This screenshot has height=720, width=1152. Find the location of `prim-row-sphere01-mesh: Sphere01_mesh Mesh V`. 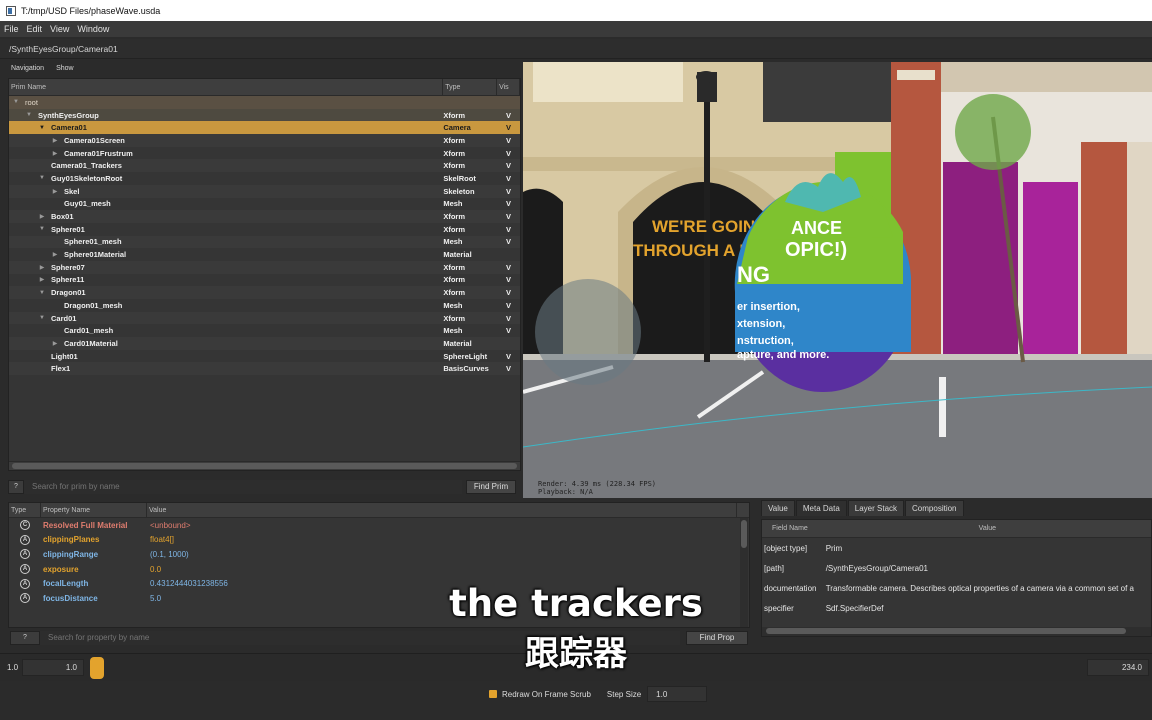

prim-row-sphere01-mesh: Sphere01_mesh Mesh V is located at coordinates (264, 242).